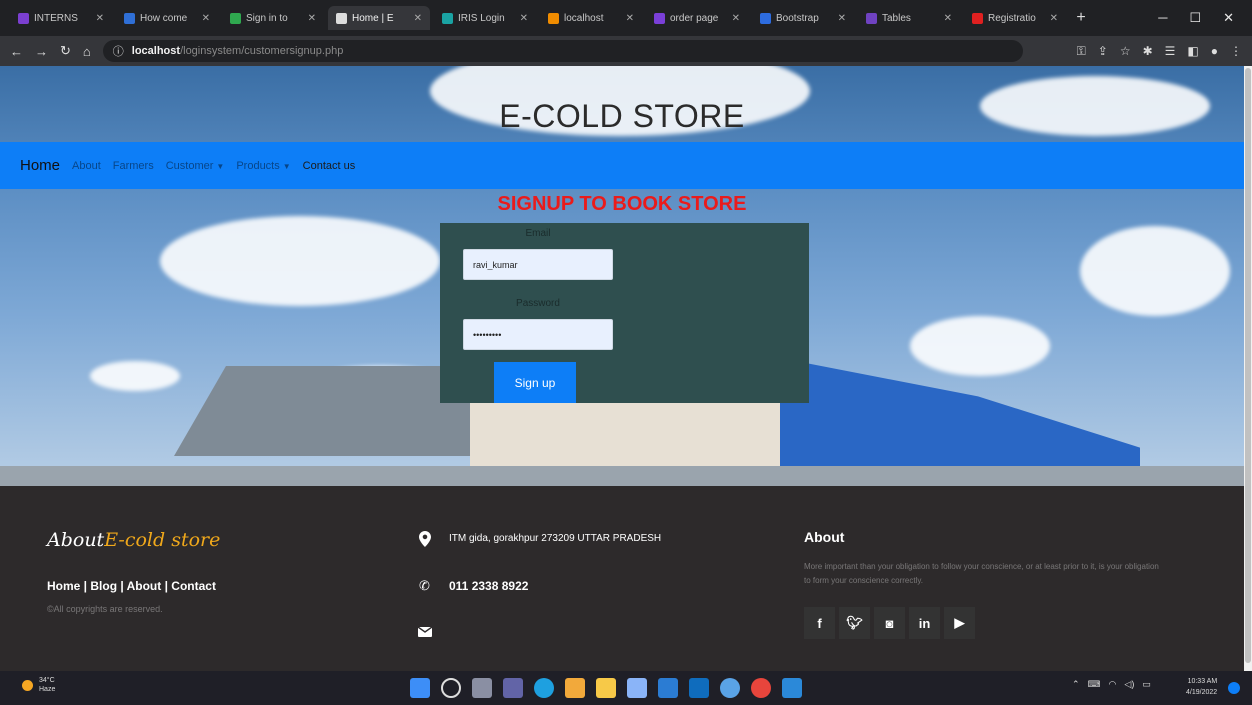  I want to click on nav-home: Home, so click(40, 165).